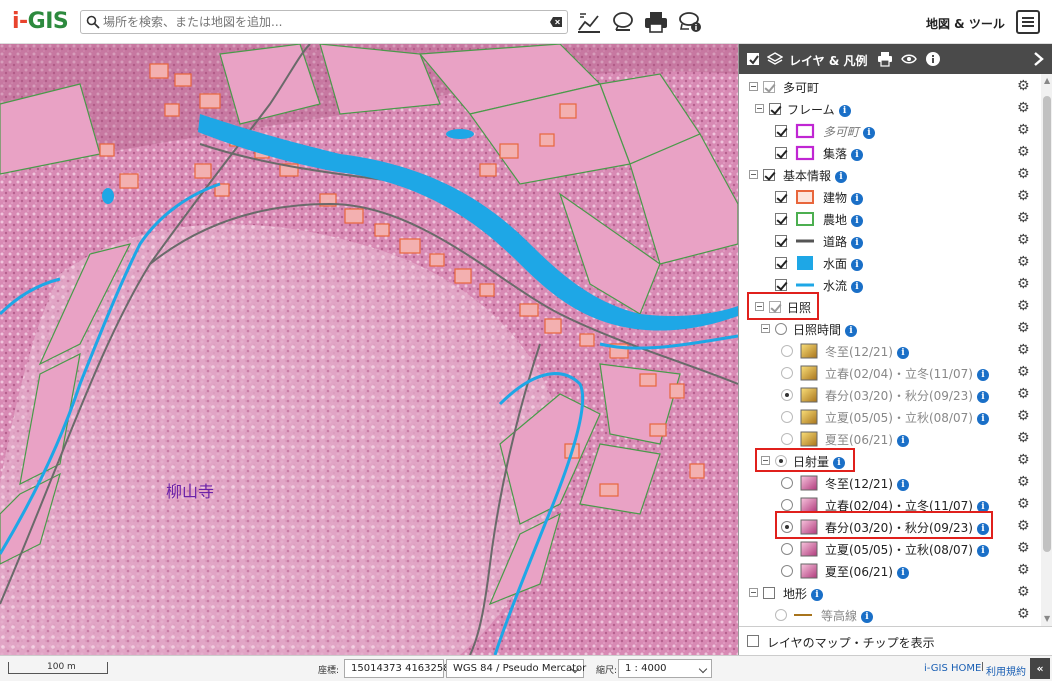 The width and height of the screenshot is (1052, 681). What do you see at coordinates (1047, 80) in the screenshot?
I see `scroll-up-icon: ▲` at bounding box center [1047, 80].